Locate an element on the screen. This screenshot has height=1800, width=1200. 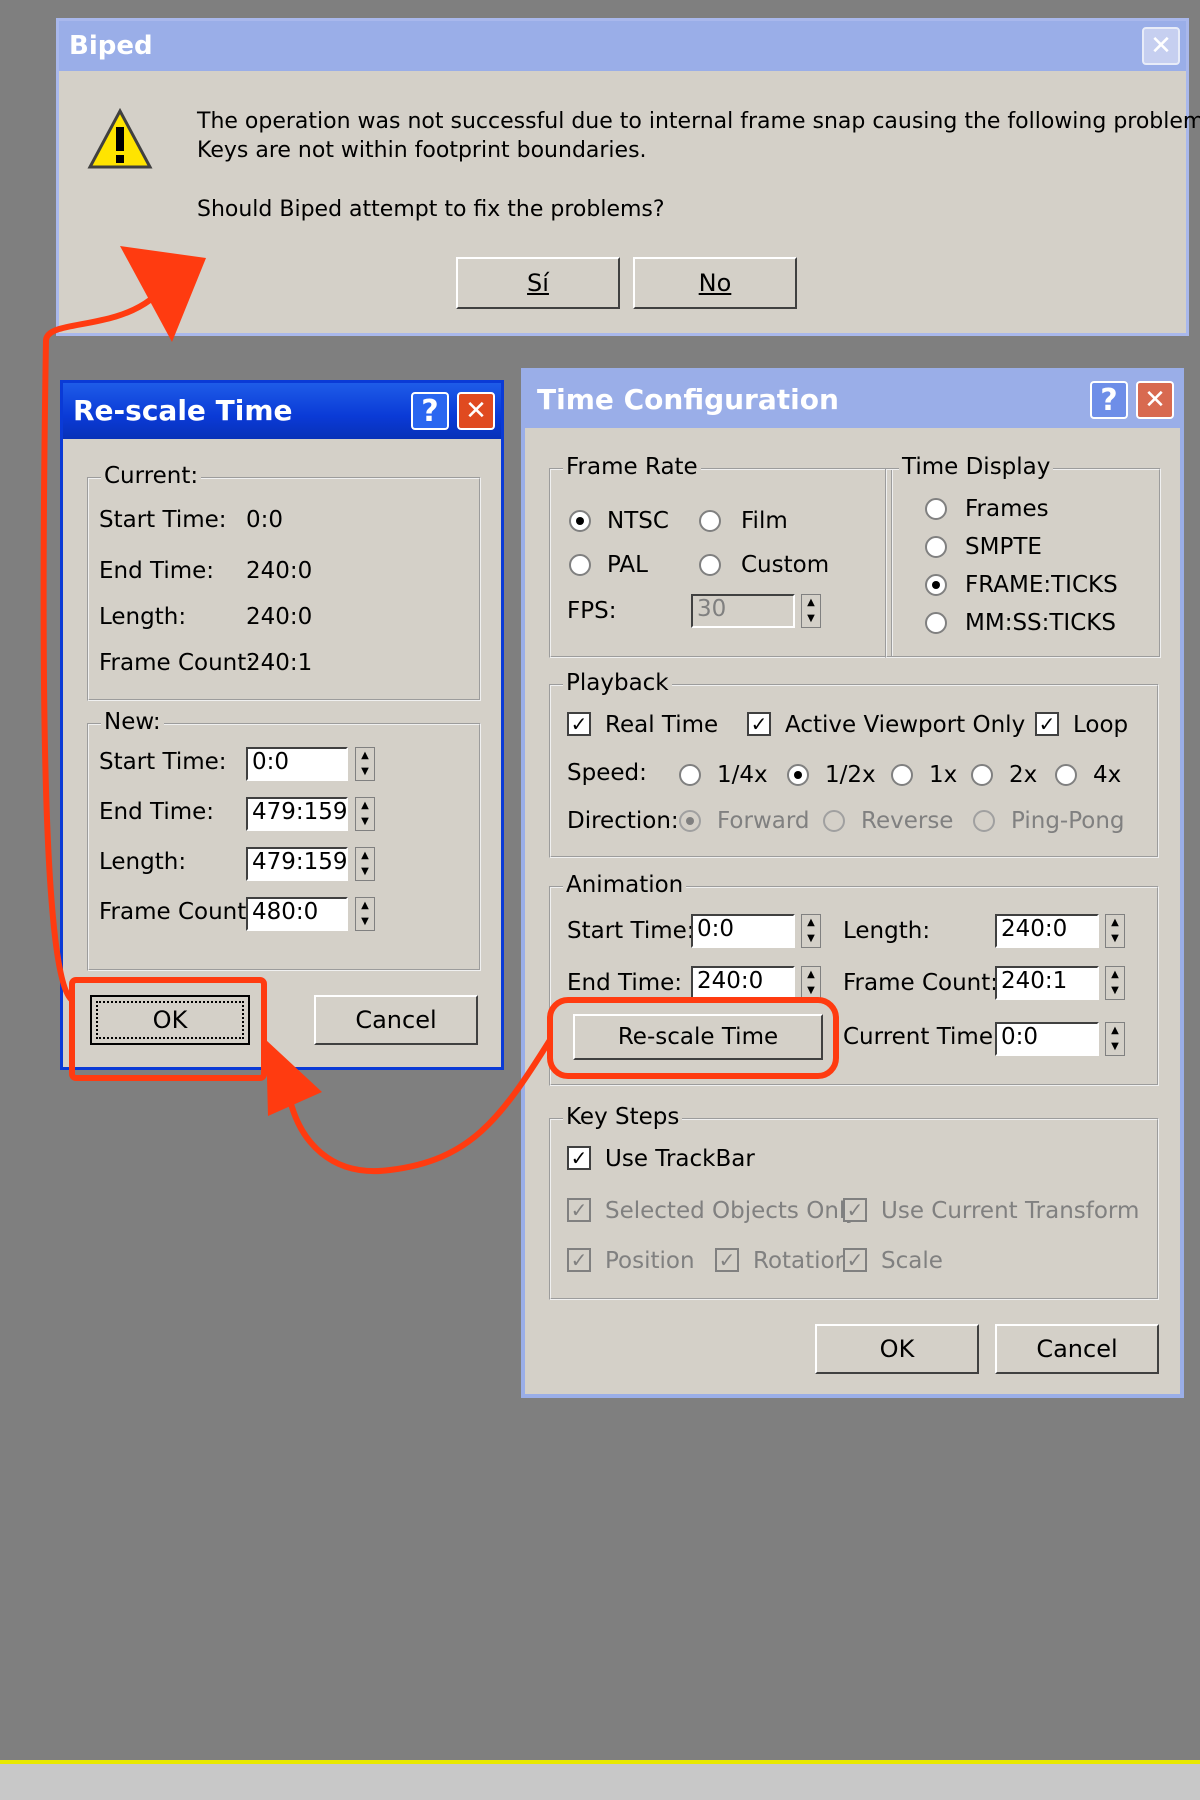
annotation-arrowhead-up is located at coordinates (163, 294).